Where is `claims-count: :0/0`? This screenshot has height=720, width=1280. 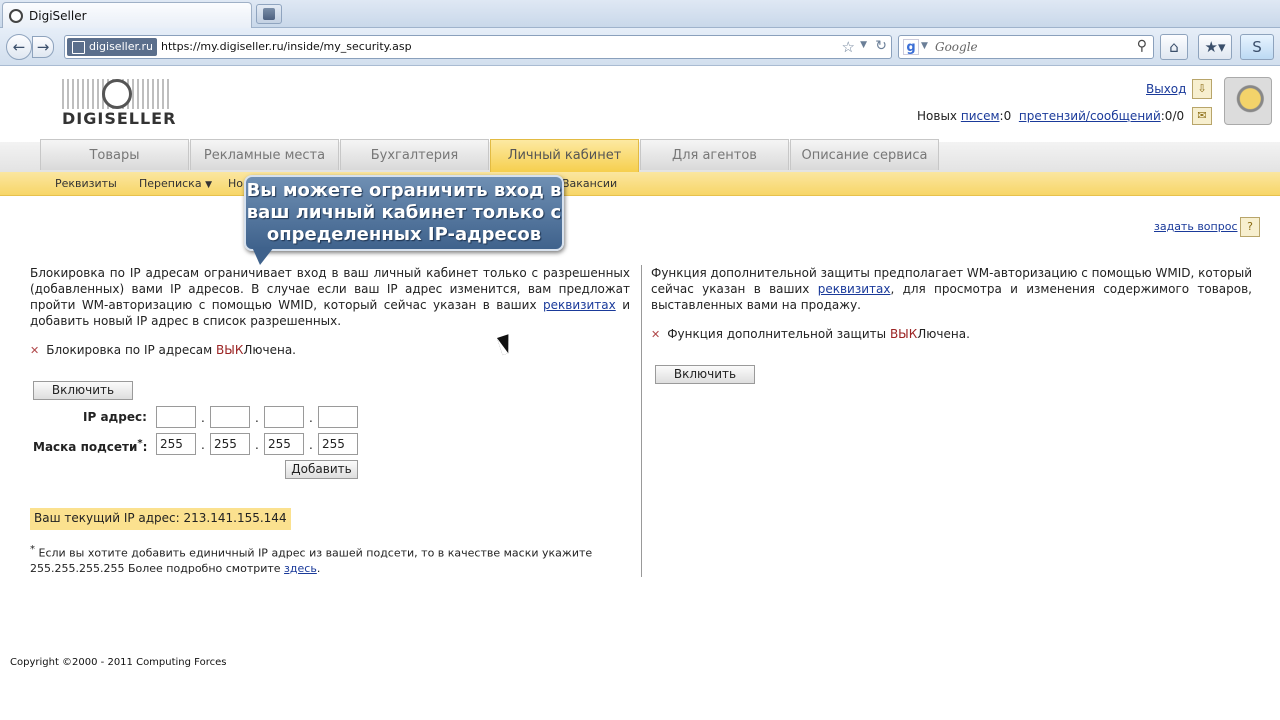
claims-count: :0/0 is located at coordinates (1172, 116).